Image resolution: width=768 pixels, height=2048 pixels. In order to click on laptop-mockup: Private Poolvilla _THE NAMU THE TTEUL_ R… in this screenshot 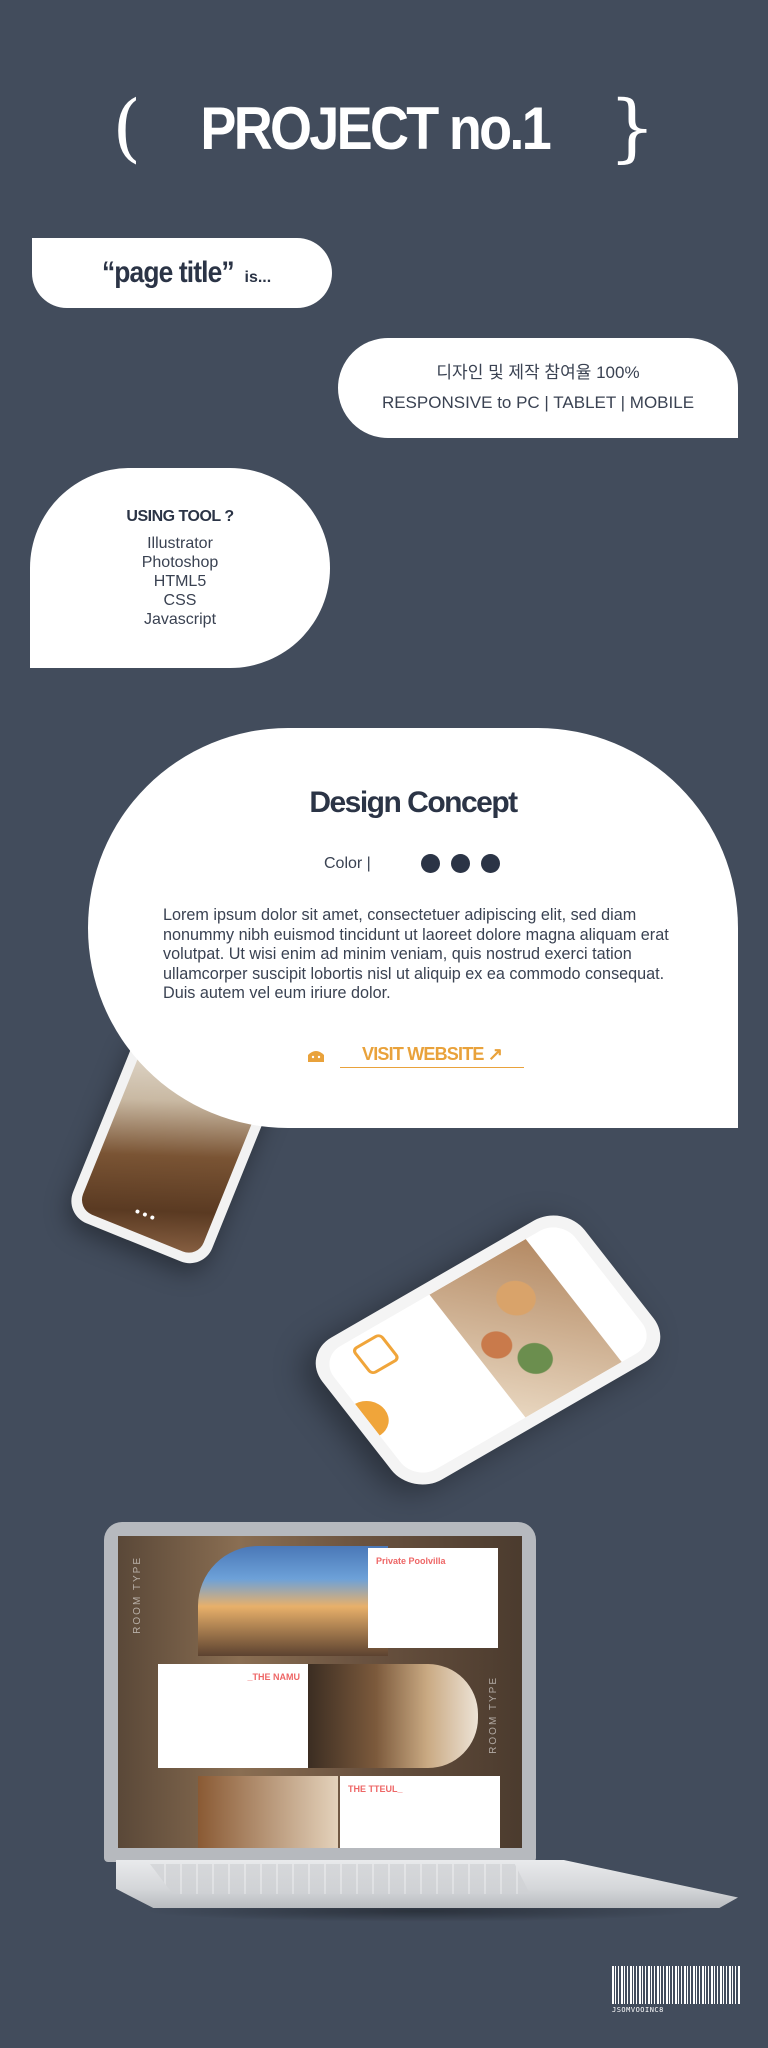, I will do `click(320, 1692)`.